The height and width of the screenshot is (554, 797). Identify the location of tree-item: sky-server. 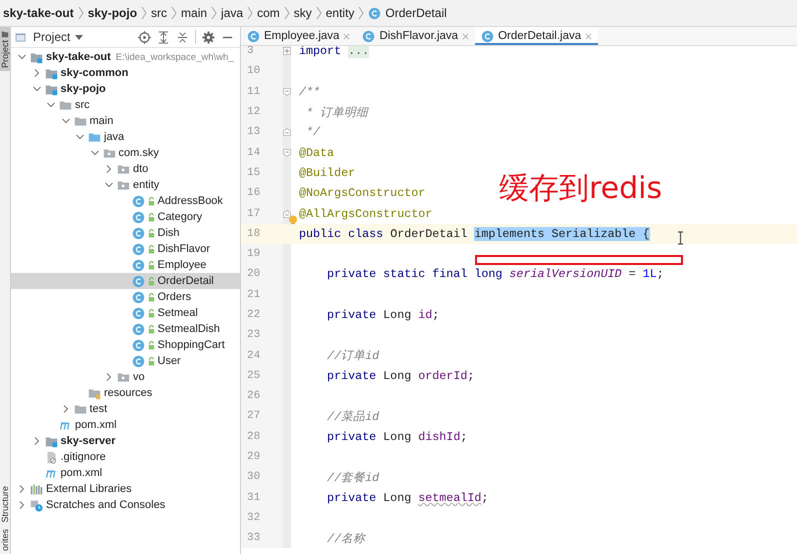
(125, 441).